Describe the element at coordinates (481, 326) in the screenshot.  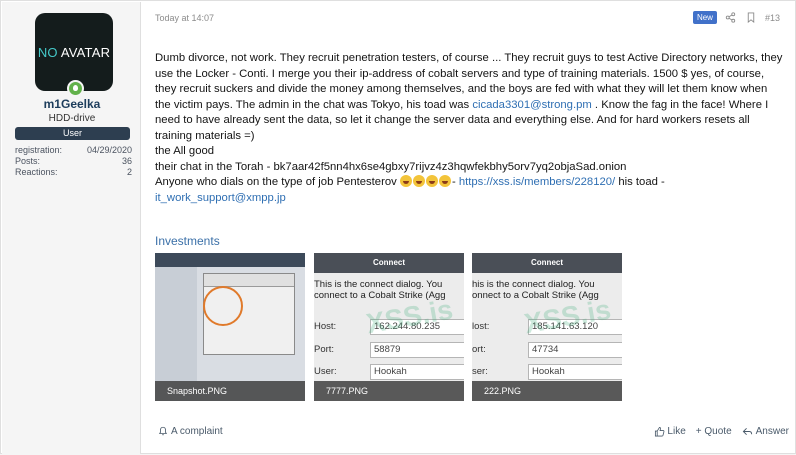
I see `host-label: lost:` at that location.